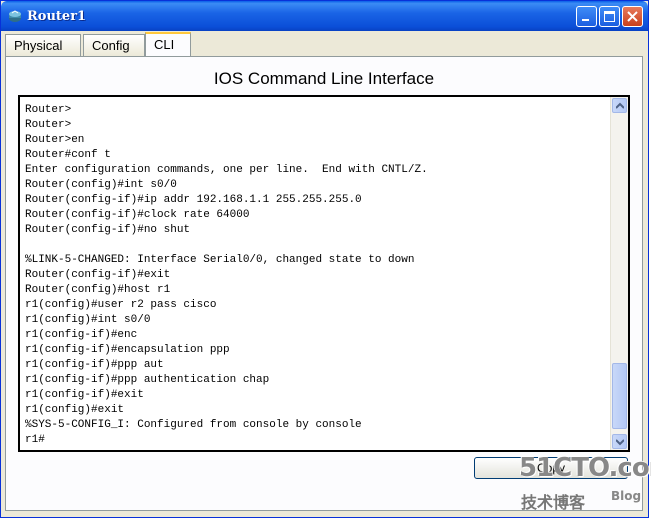 The height and width of the screenshot is (520, 651). I want to click on maximize-button, so click(609, 16).